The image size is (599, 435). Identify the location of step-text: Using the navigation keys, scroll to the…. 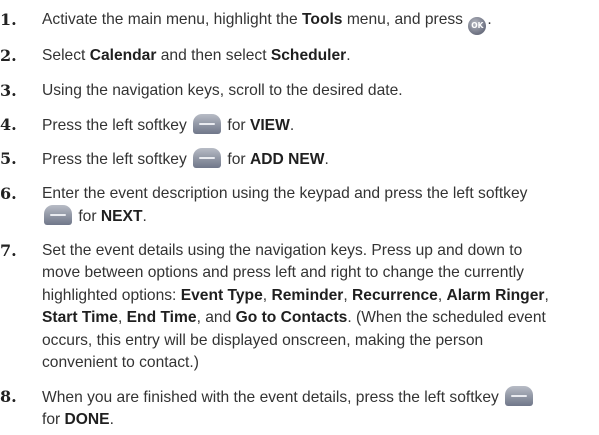
(320, 91).